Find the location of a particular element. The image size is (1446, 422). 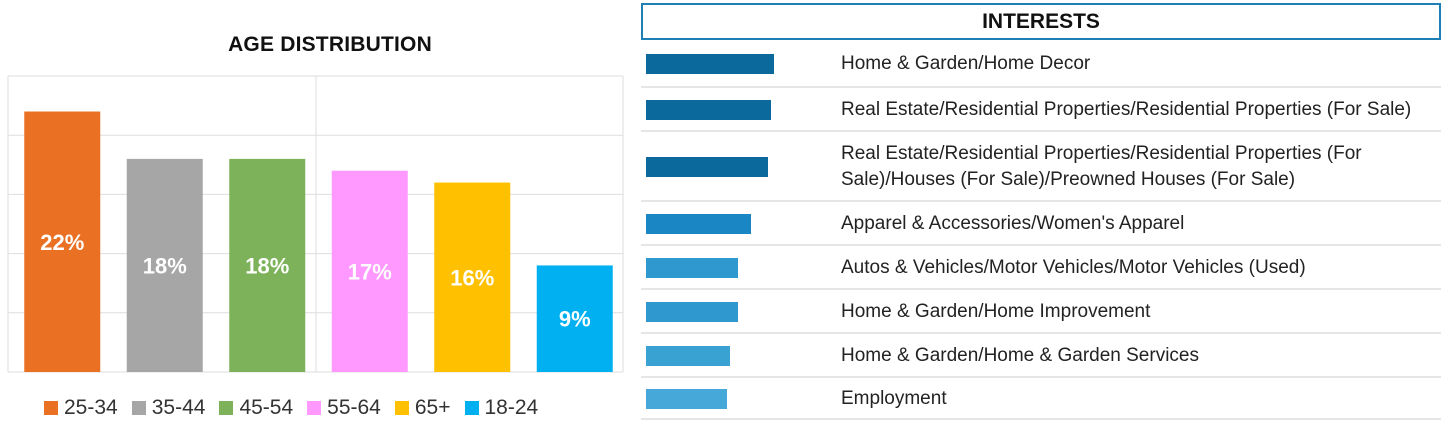

interests-header: INTERESTS is located at coordinates (1041, 21).